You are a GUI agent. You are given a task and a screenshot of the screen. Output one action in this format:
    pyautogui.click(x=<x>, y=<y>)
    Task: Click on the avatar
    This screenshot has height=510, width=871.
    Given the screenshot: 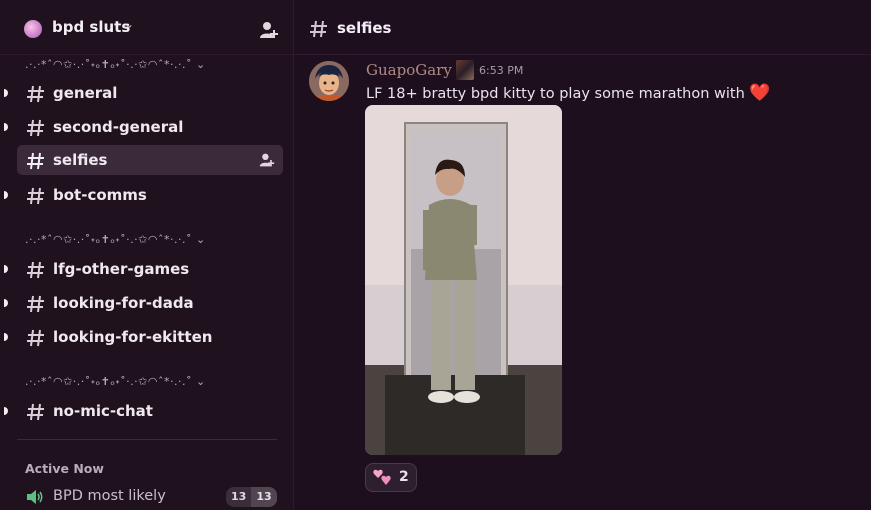 What is the action you would take?
    pyautogui.click(x=329, y=81)
    